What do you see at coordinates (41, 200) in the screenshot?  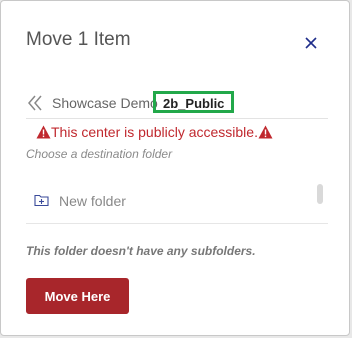 I see `add-folder-icon` at bounding box center [41, 200].